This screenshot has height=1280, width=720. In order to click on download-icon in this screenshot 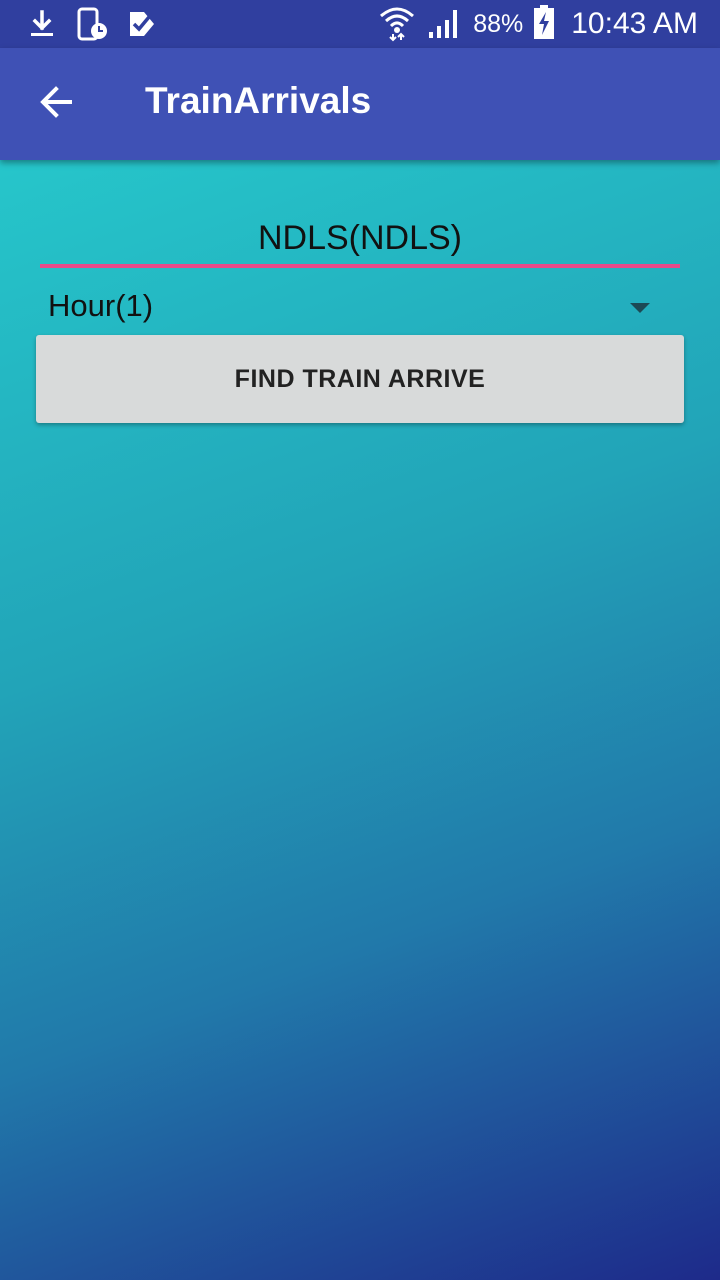, I will do `click(42, 24)`.